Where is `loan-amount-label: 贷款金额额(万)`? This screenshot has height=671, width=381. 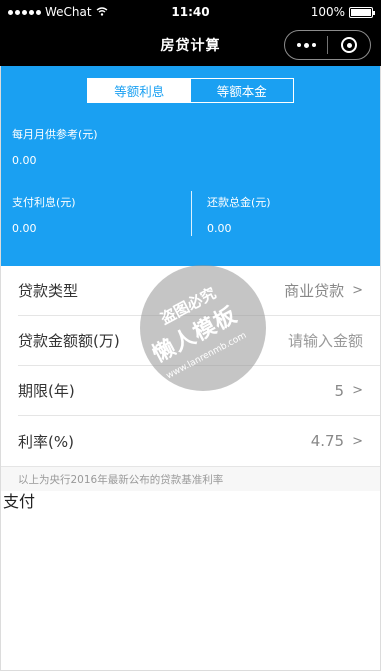
loan-amount-label: 贷款金额额(万) is located at coordinates (69, 341).